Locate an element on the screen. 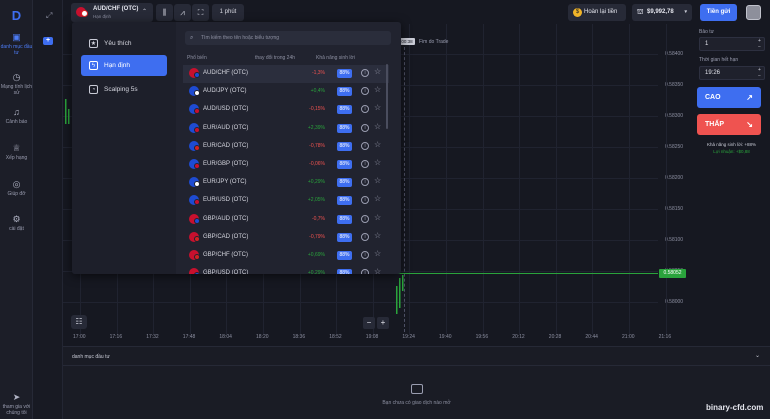 The height and width of the screenshot is (419, 770). arrow-down-right-icon: ↘ is located at coordinates (749, 124).